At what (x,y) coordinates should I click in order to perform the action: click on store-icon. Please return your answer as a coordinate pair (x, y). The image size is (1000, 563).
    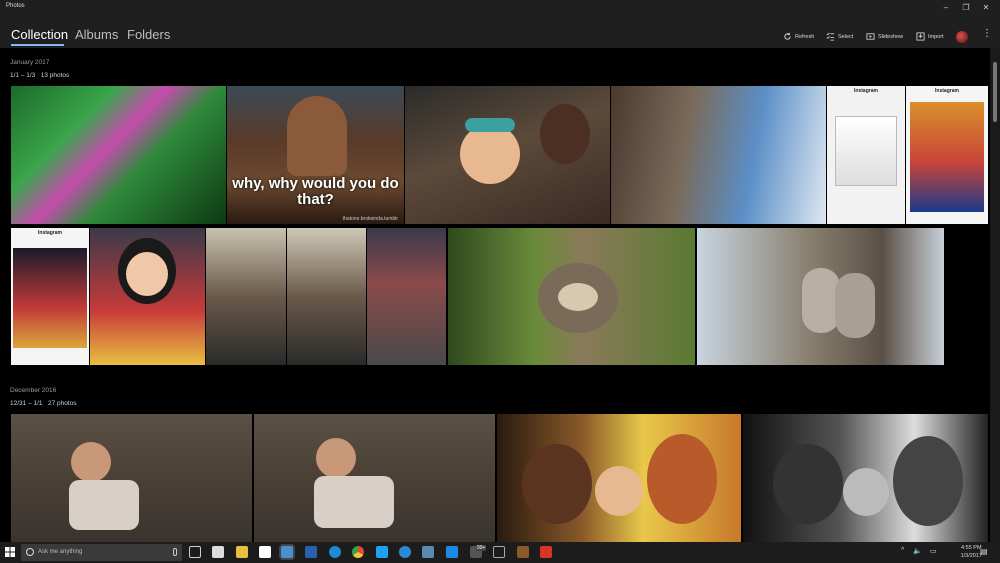
    Looking at the image, I should click on (265, 552).